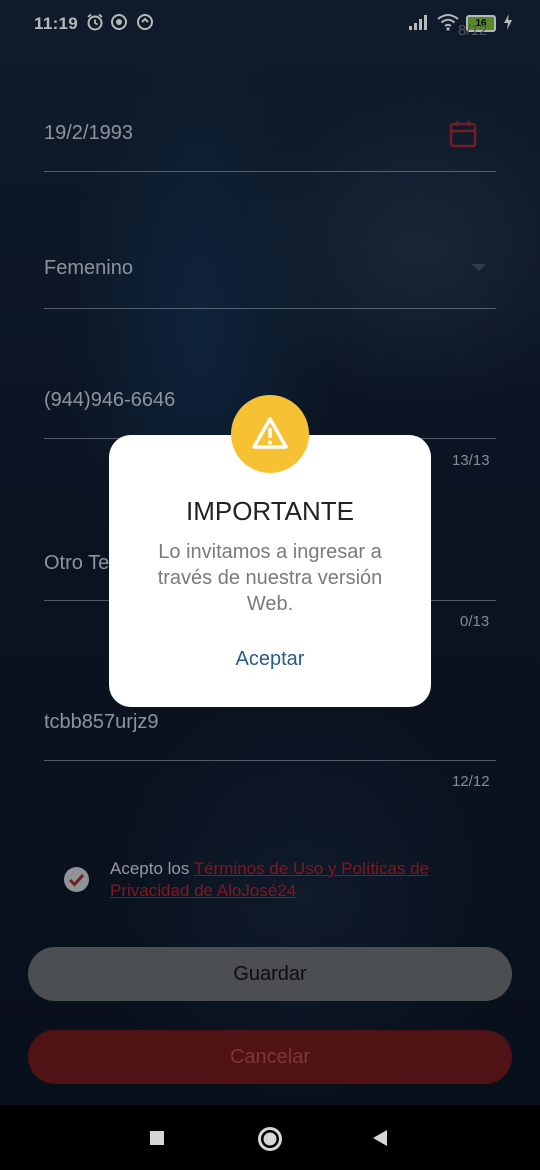 Image resolution: width=540 pixels, height=1170 pixels. Describe the element at coordinates (380, 1138) in the screenshot. I see `back-icon` at that location.